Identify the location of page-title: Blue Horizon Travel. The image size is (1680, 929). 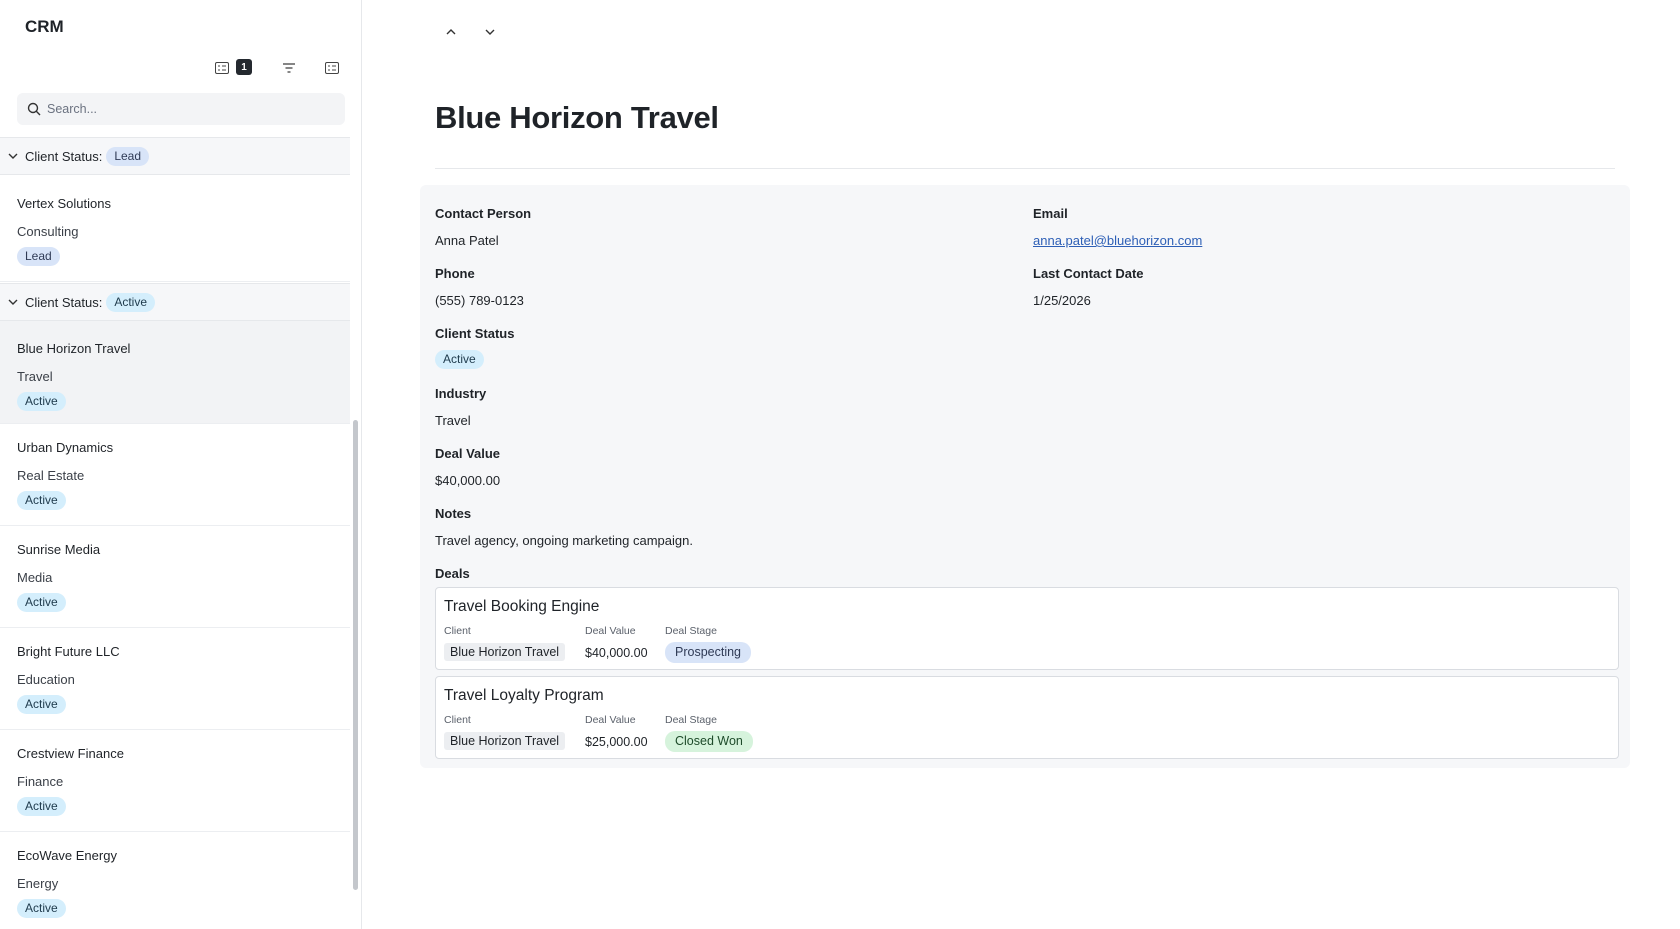
(577, 117).